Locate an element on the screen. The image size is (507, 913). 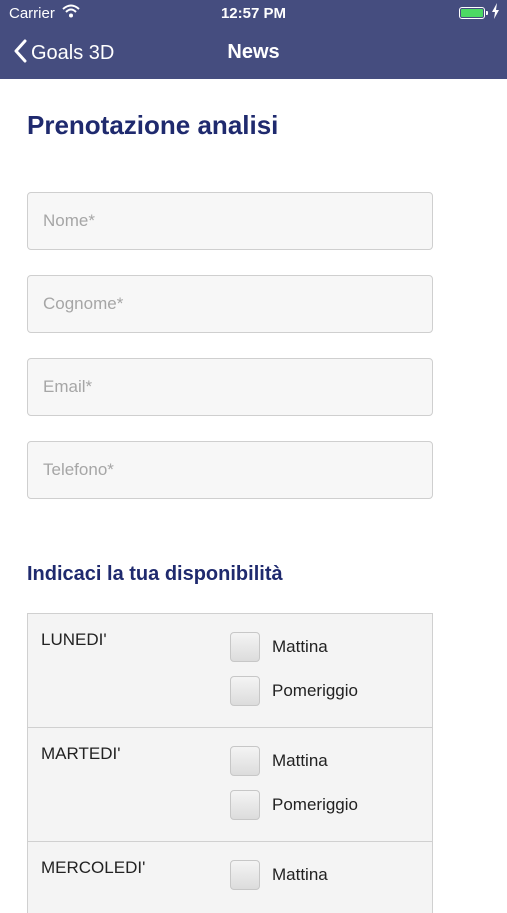
slot-mercoledi-mattina: Mattina is located at coordinates (279, 875).